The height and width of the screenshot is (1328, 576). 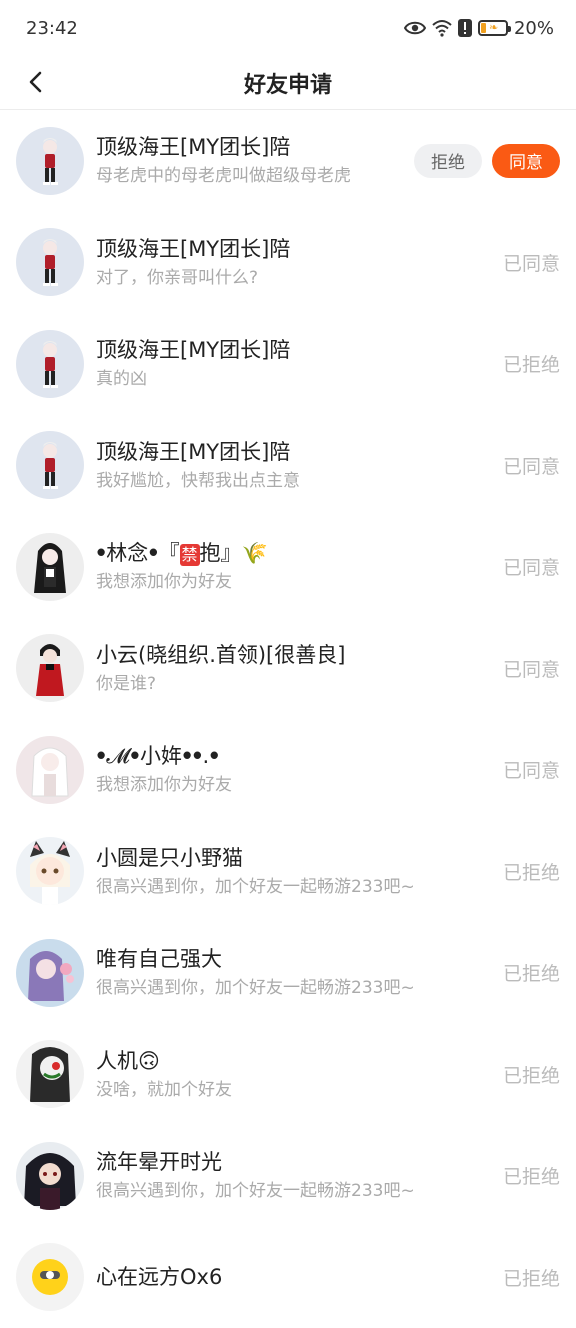 I want to click on request-row: 小云(晓组织.首领)[很善良] 你是谁? 已同意, so click(x=288, y=669).